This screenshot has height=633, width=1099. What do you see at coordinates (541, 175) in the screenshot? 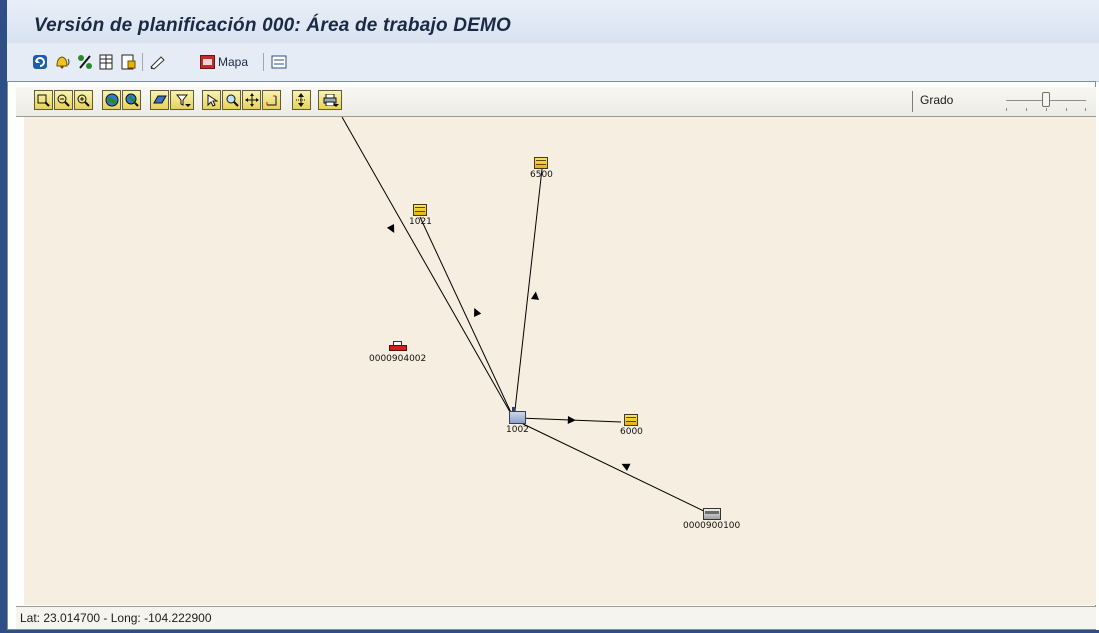
I see `node-label: 6500` at bounding box center [541, 175].